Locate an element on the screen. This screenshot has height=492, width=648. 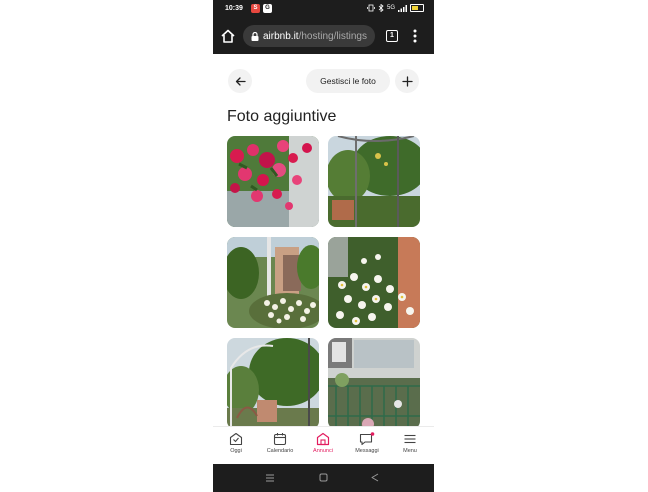
arrow-left-icon is located at coordinates (240, 81).